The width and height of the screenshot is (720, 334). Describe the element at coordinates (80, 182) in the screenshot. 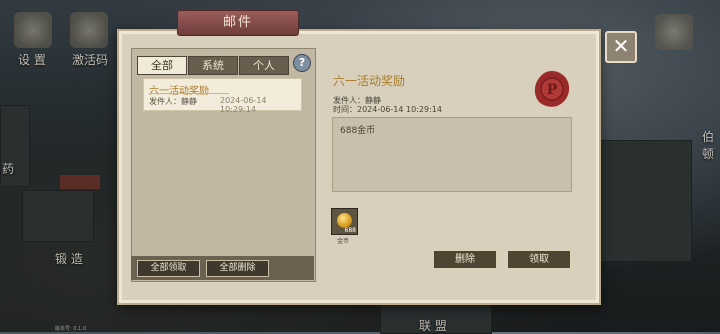

I see `background-roof` at that location.